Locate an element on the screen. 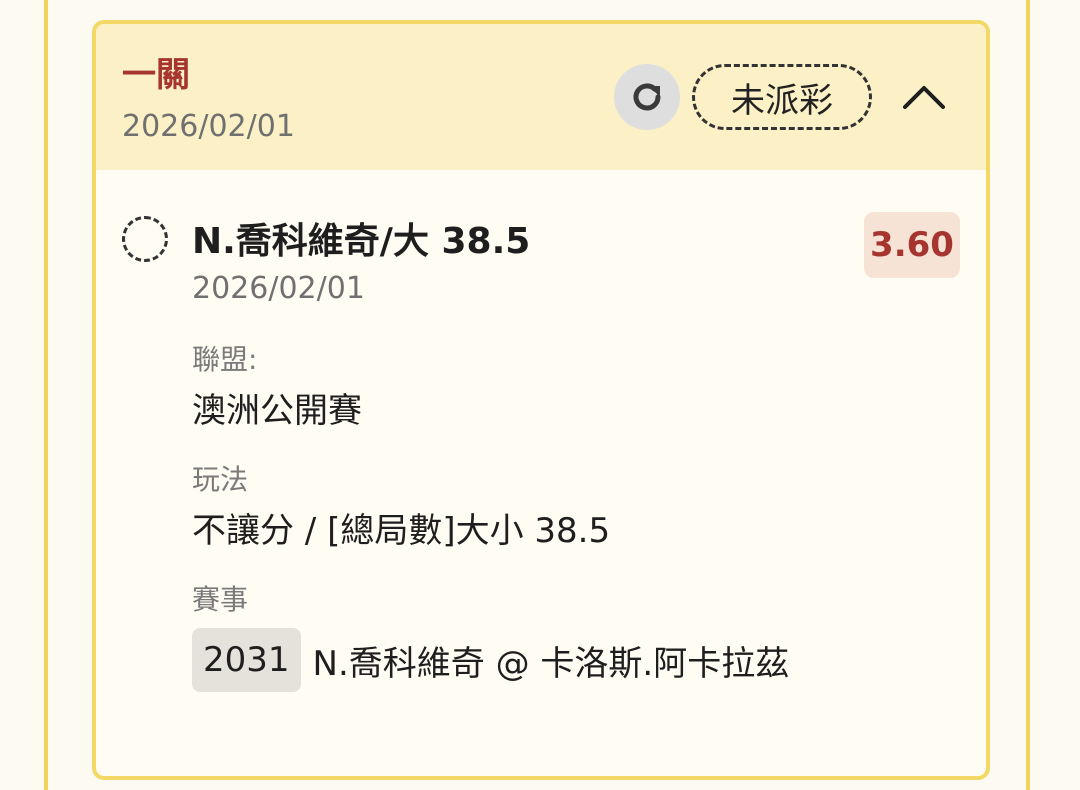  selection-name: N.喬科維奇/大 38.5 is located at coordinates (361, 241).